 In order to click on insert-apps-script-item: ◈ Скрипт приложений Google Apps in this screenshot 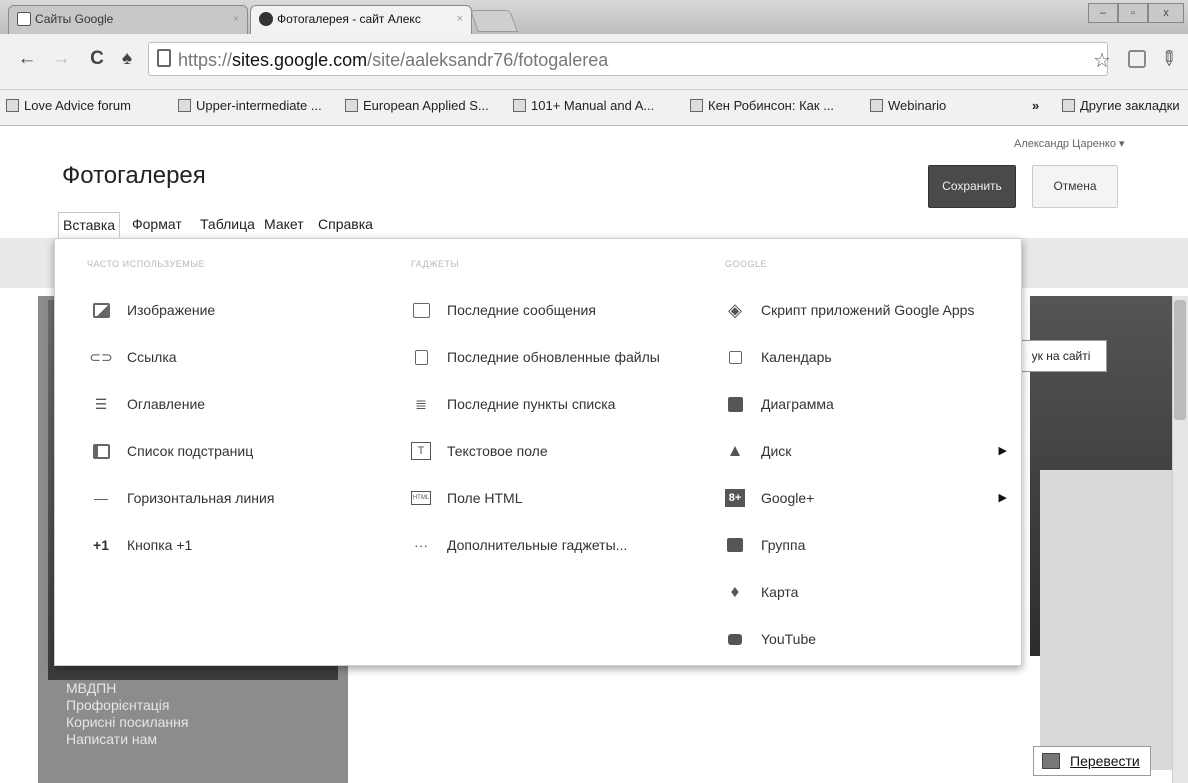, I will do `click(849, 311)`.